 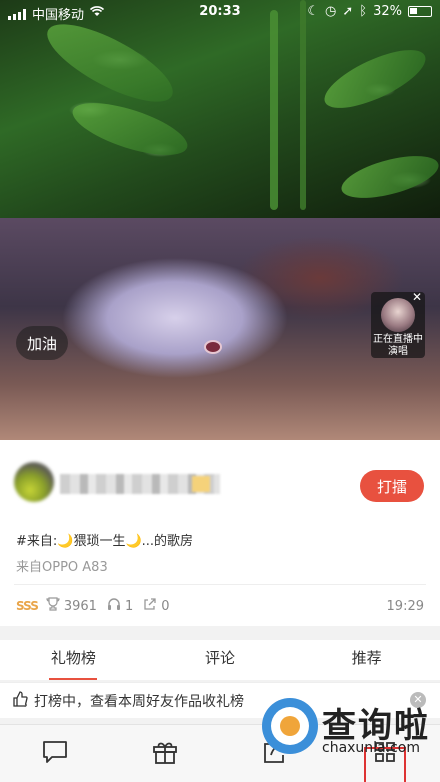 I want to click on tab-gift-ranking: 礼物榜, so click(x=73, y=660).